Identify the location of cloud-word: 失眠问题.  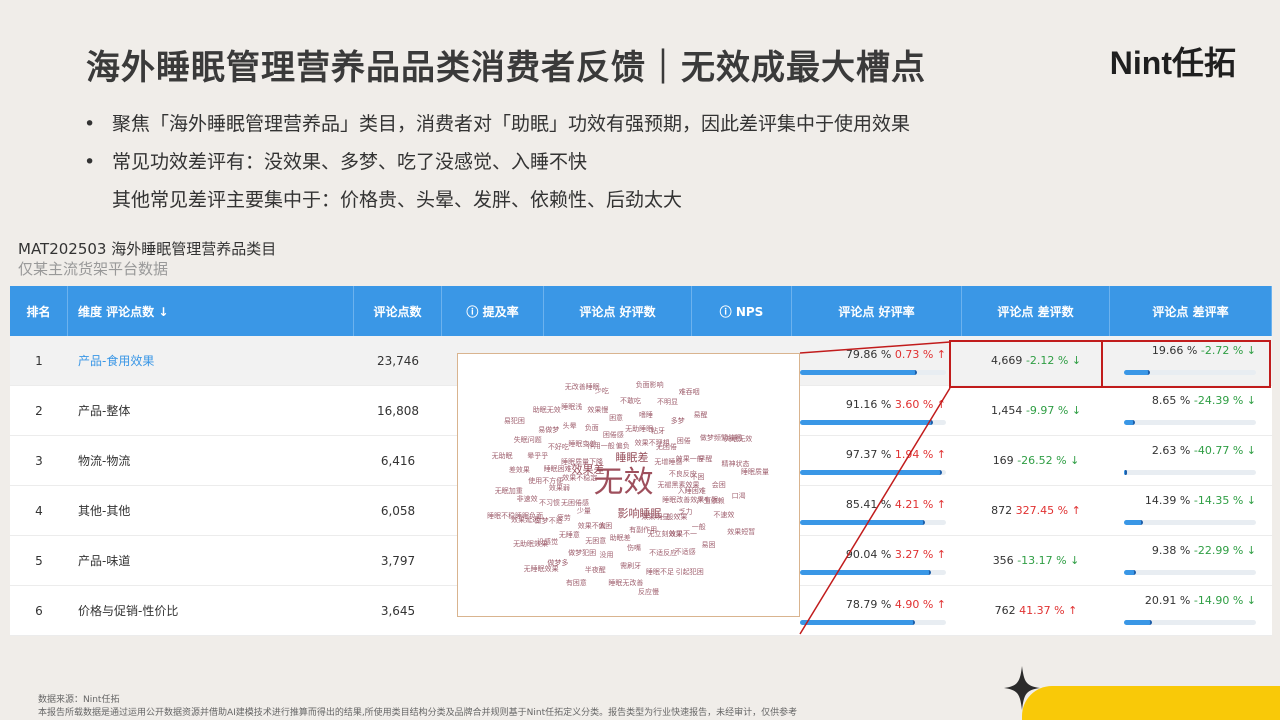
(527, 439).